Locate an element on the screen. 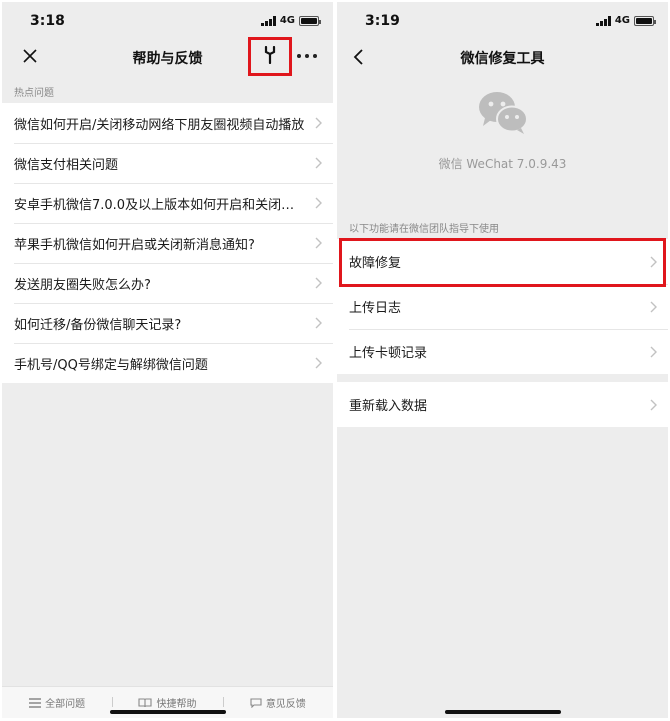 This screenshot has width=670, height=721. chat-icon is located at coordinates (256, 702).